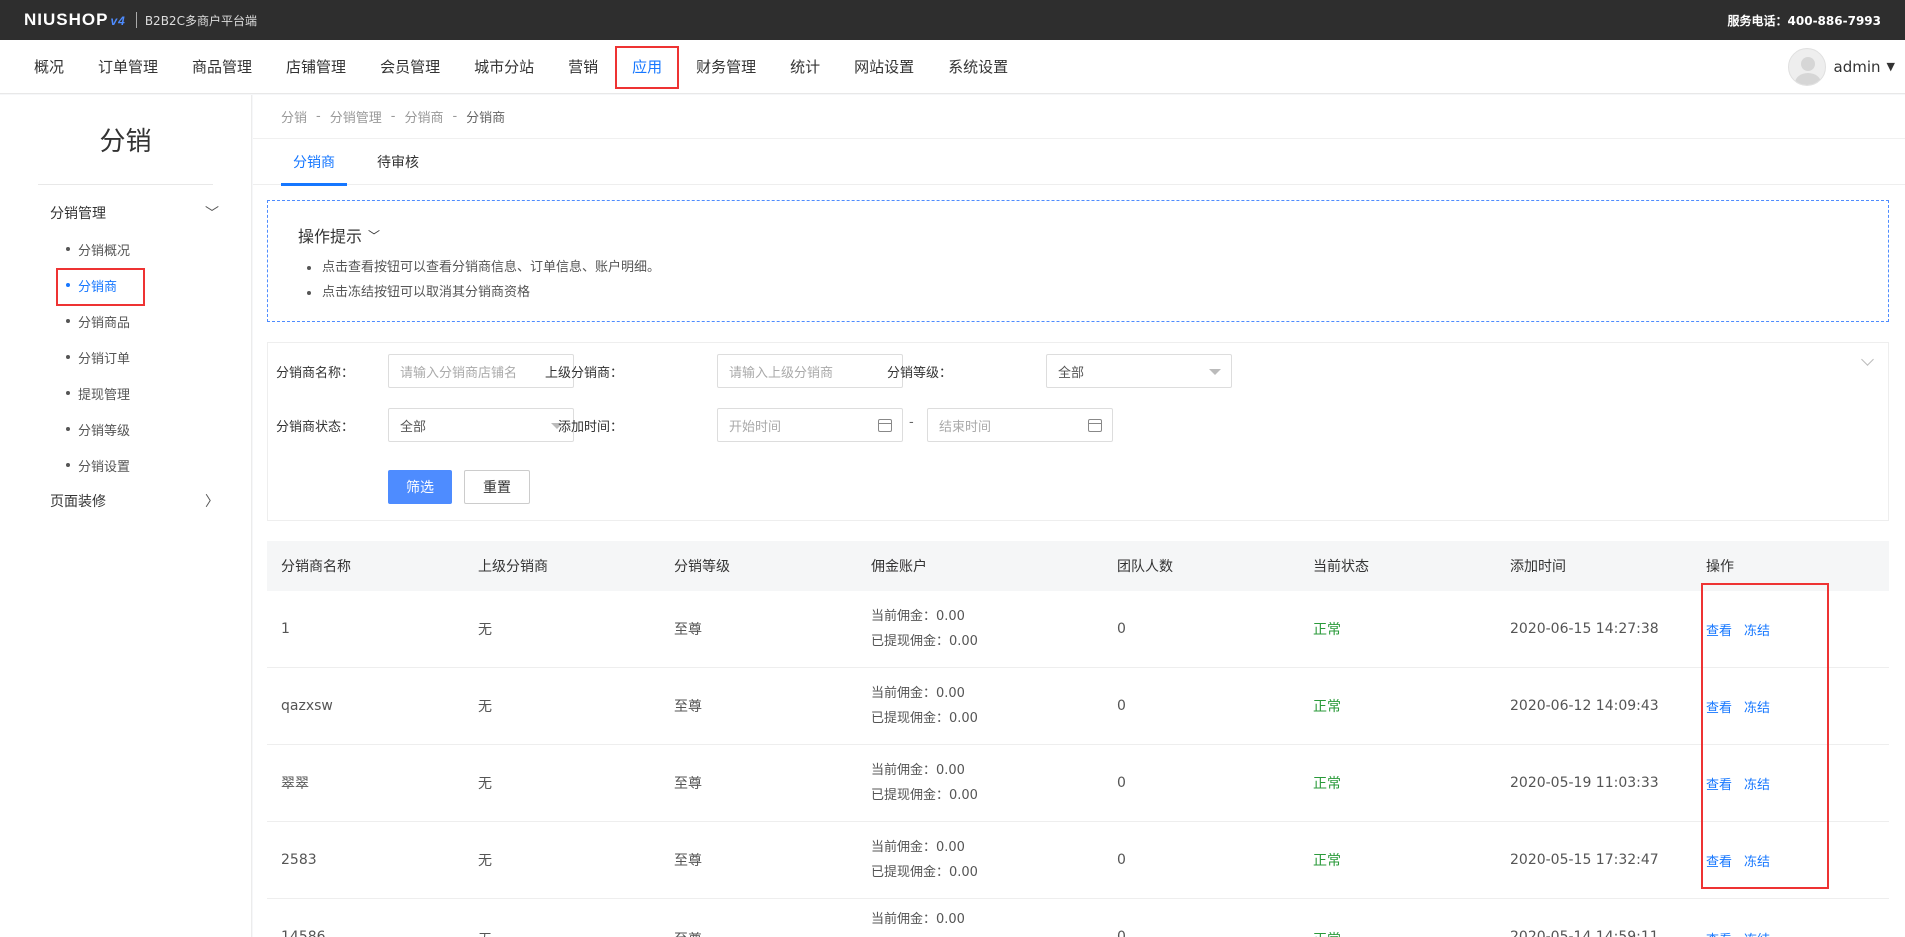 The width and height of the screenshot is (1905, 937). Describe the element at coordinates (285, 629) in the screenshot. I see `distributor-name: 1` at that location.